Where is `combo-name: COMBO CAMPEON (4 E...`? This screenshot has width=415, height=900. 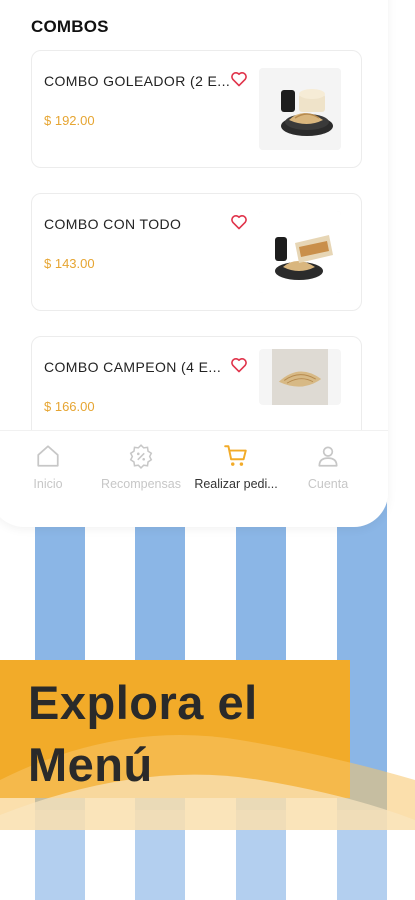 combo-name: COMBO CAMPEON (4 E... is located at coordinates (133, 367).